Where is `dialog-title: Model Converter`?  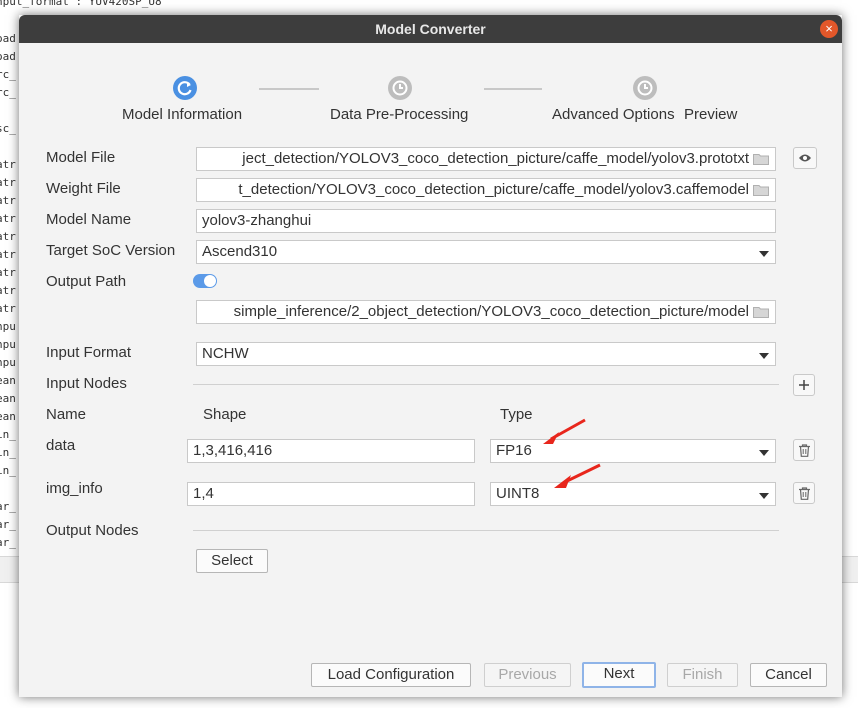
dialog-title: Model Converter is located at coordinates (430, 29).